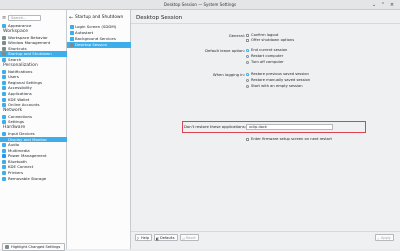 This screenshot has width=400, height=251. What do you see at coordinates (20, 25) in the screenshot?
I see `sidebar-item-label: Appearance` at bounding box center [20, 25].